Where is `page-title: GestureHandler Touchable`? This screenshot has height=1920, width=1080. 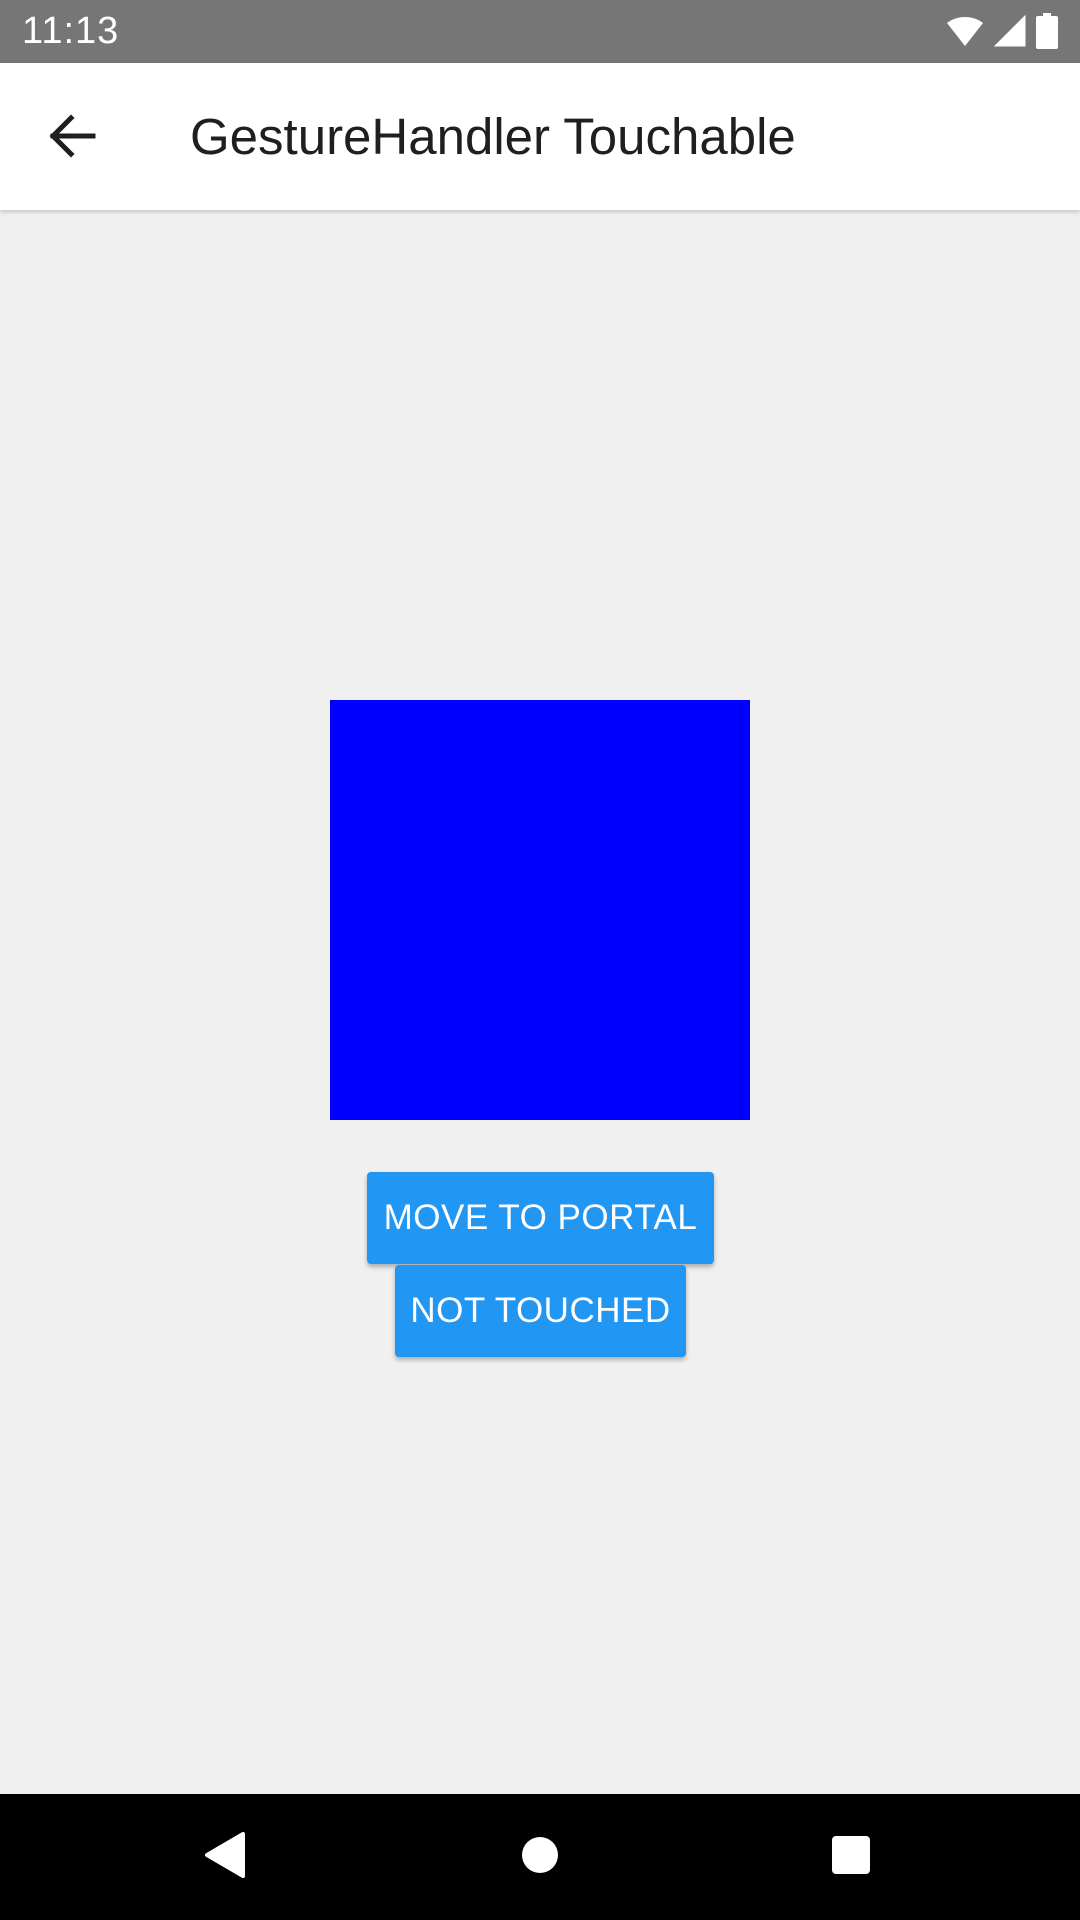
page-title: GestureHandler Touchable is located at coordinates (493, 136).